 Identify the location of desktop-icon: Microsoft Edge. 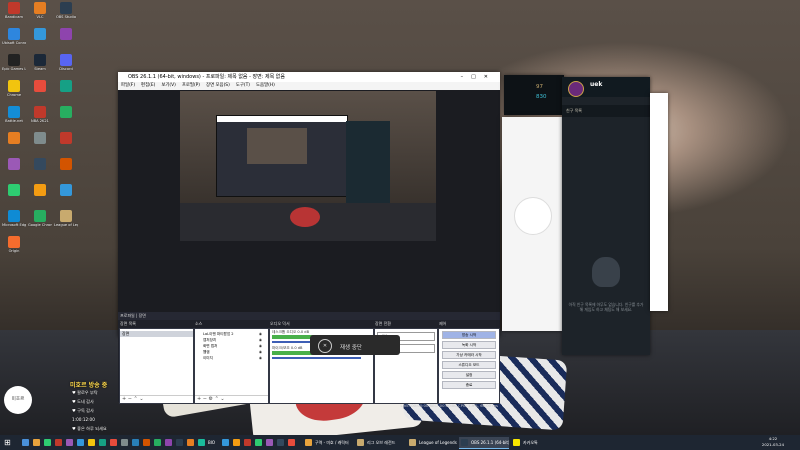
(14, 218).